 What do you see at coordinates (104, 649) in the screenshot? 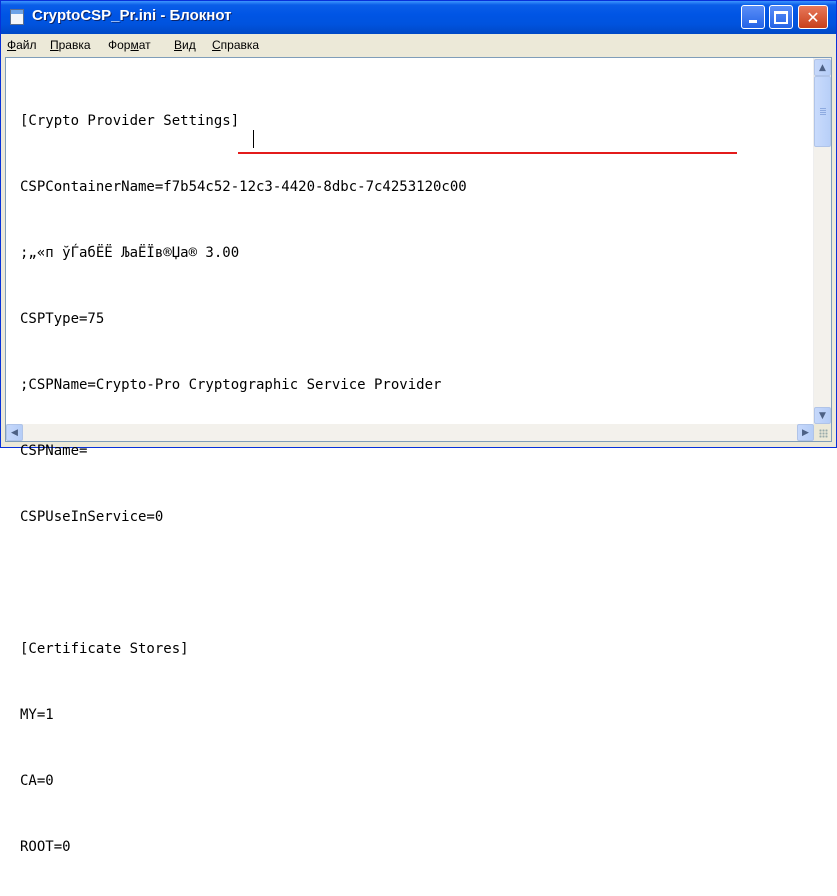
I see `text-line: [Certificate Stores]` at bounding box center [104, 649].